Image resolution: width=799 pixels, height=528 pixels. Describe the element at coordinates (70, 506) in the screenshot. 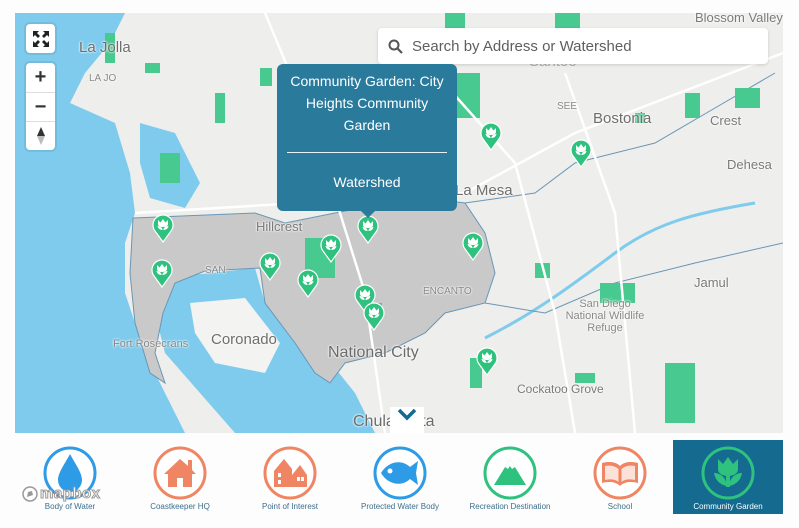

I see `legend-label: Body of Water` at that location.